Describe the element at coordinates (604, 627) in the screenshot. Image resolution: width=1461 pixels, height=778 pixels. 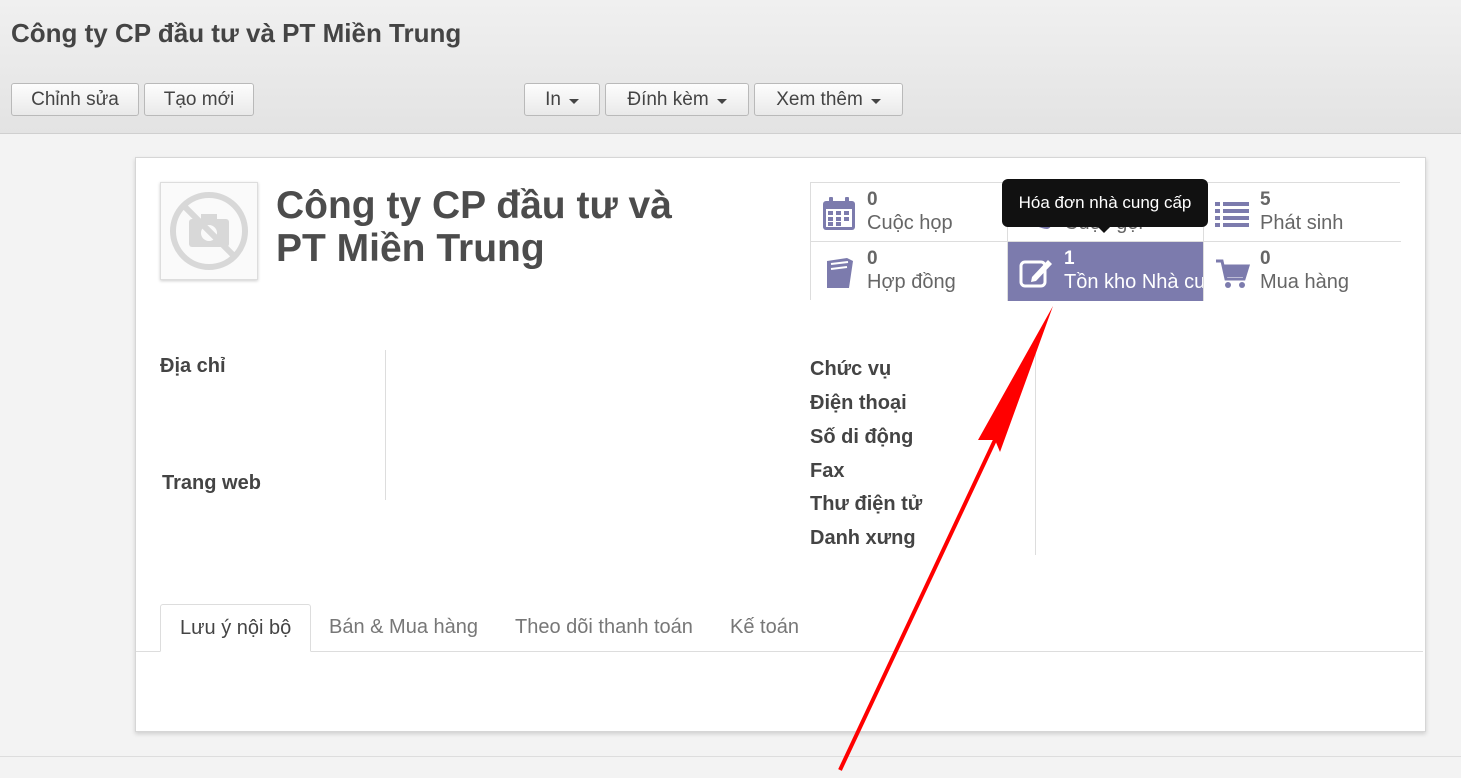
I see `tab-payment-follow-up: Theo dõi thanh toán` at that location.